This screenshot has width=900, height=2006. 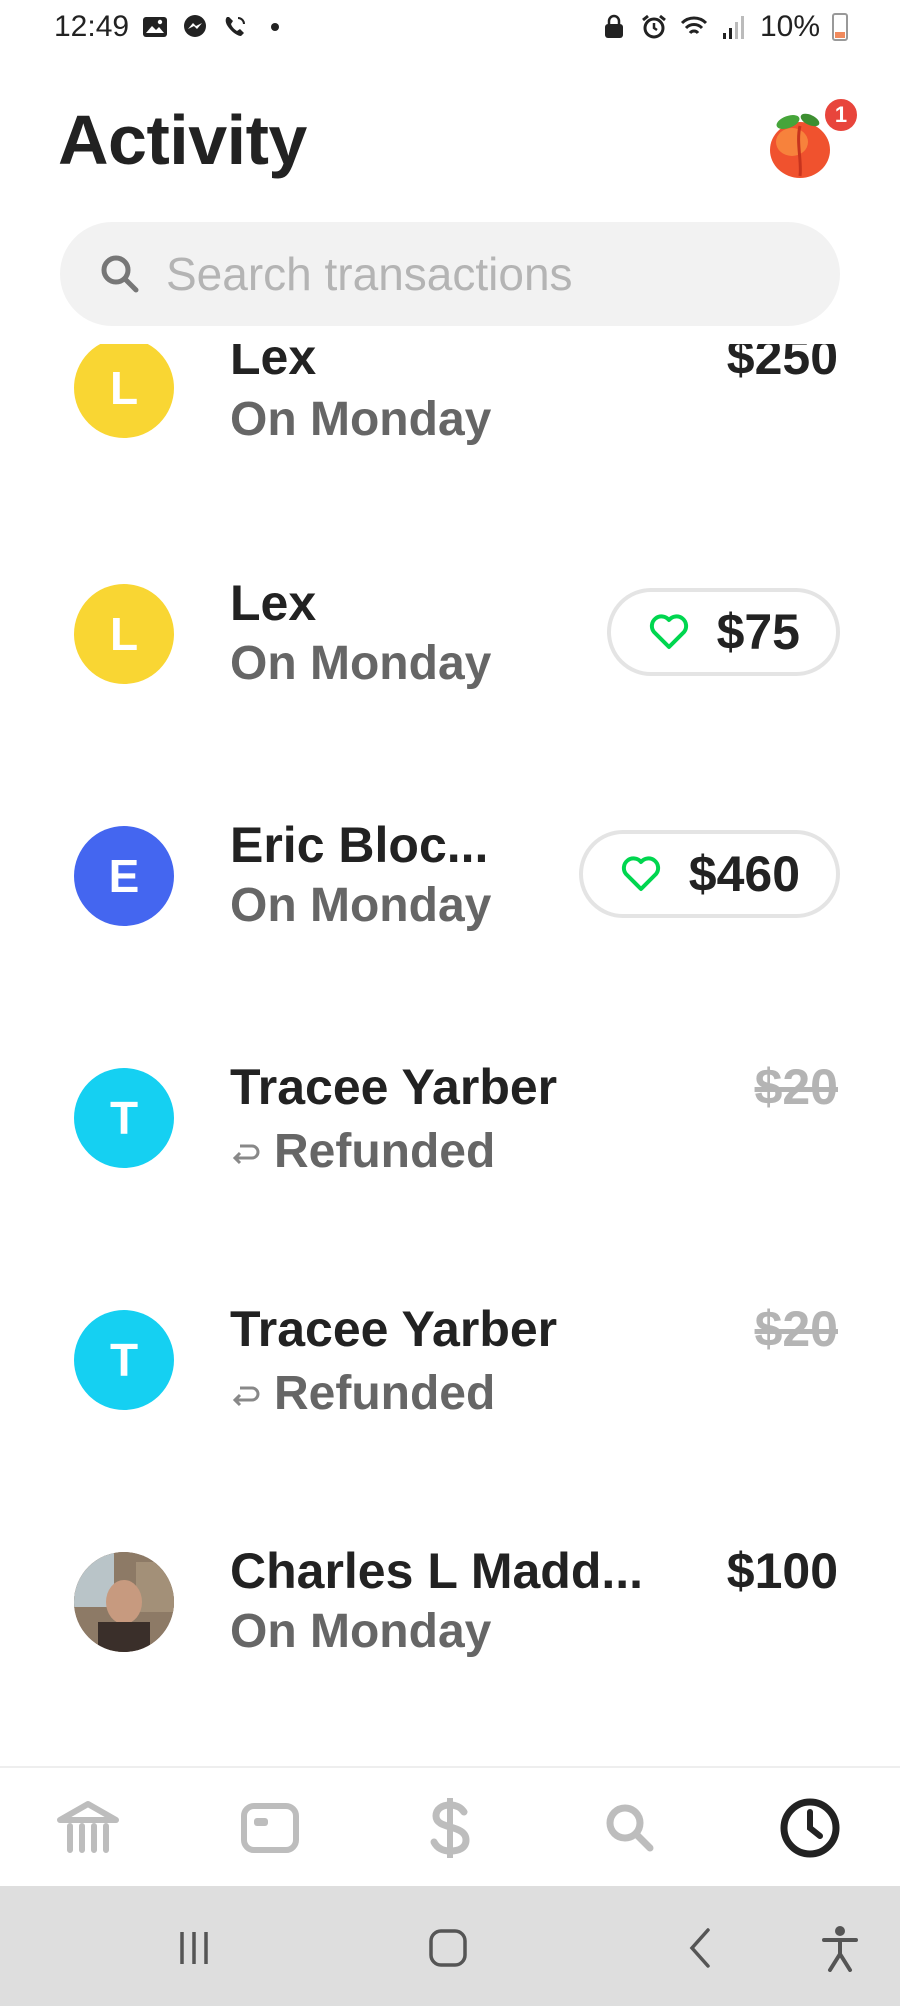 I want to click on transaction-amount: $75, so click(x=758, y=632).